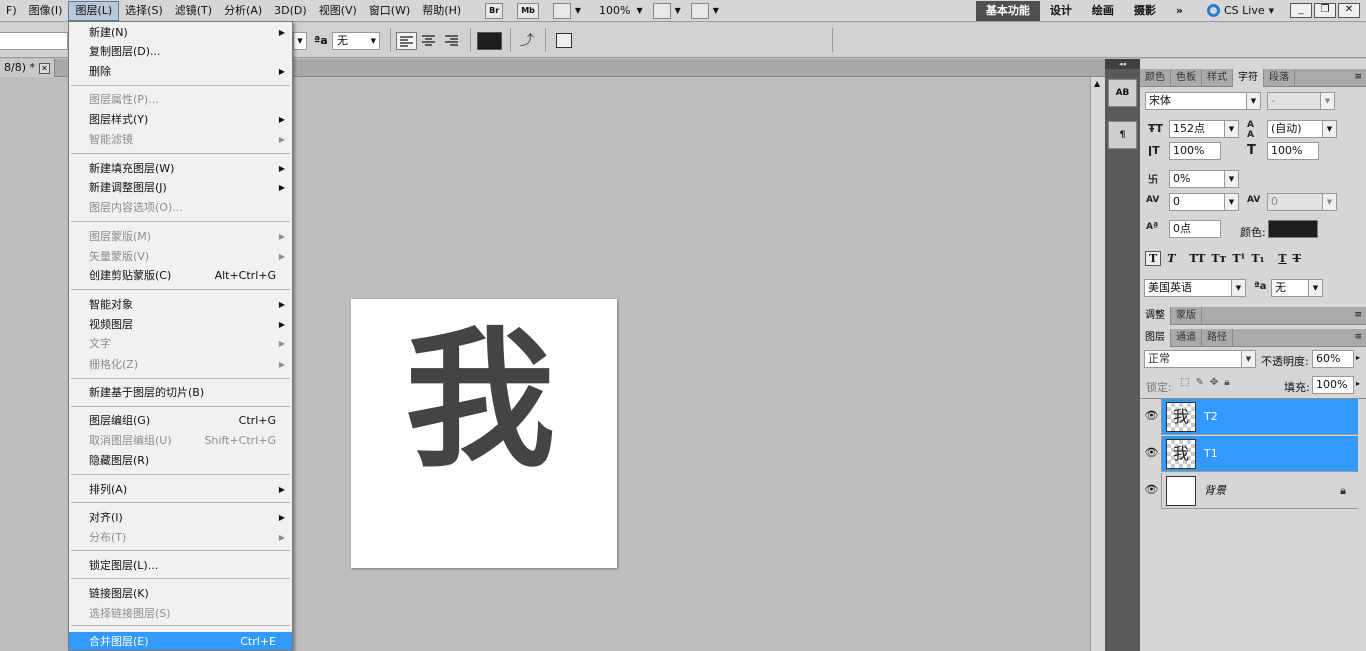  Describe the element at coordinates (180, 641) in the screenshot. I see `menu-item-merge-layers: 合并图层(E) Ctrl+E` at that location.